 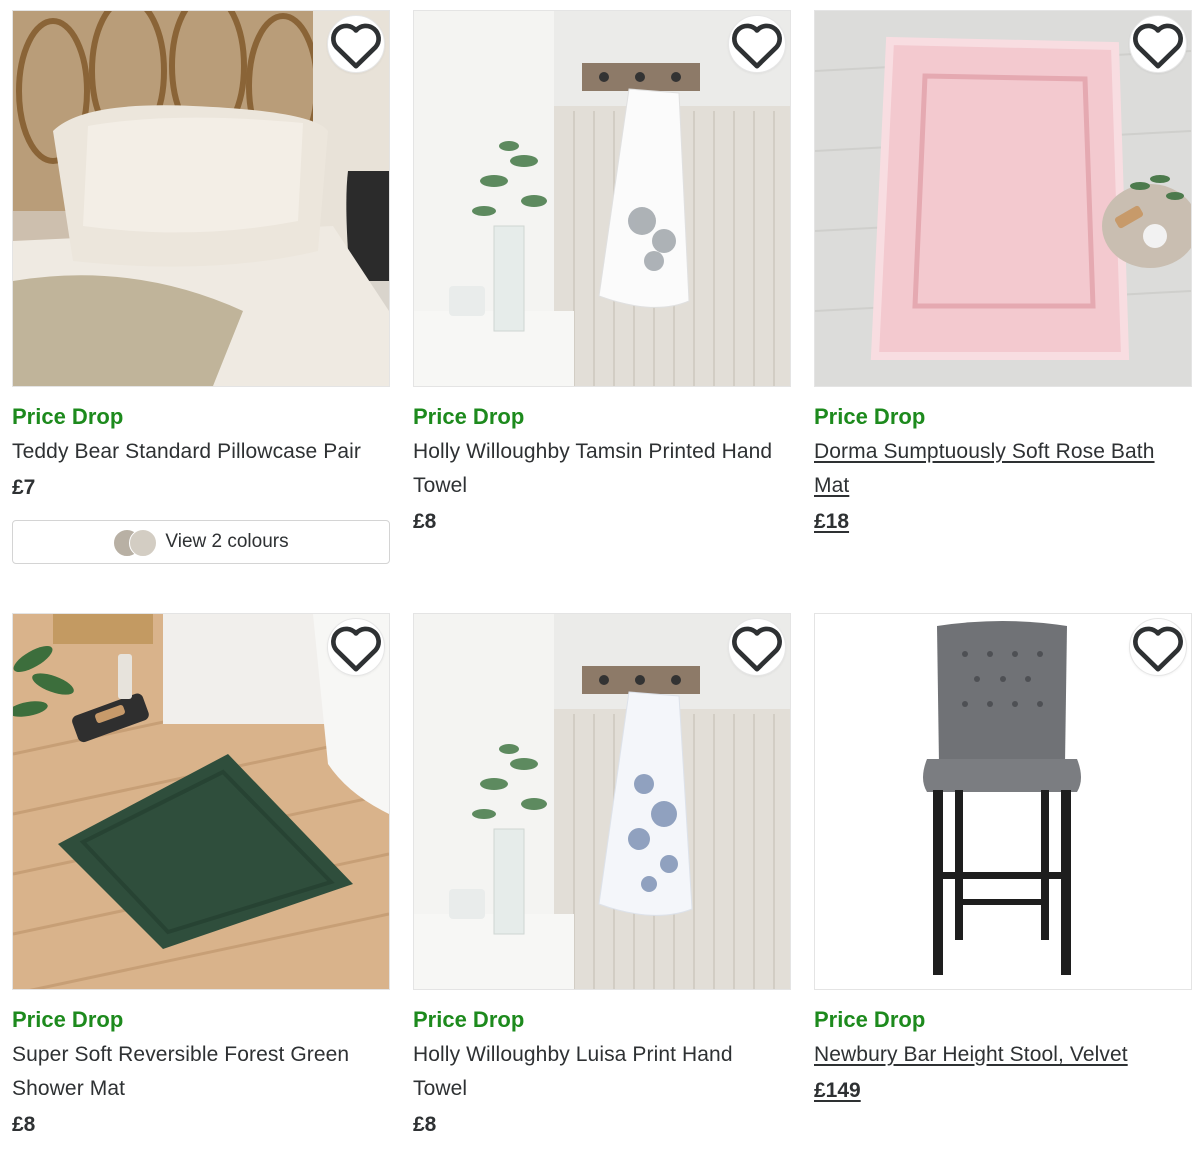 What do you see at coordinates (1003, 801) in the screenshot?
I see `product-image-bar-stool` at bounding box center [1003, 801].